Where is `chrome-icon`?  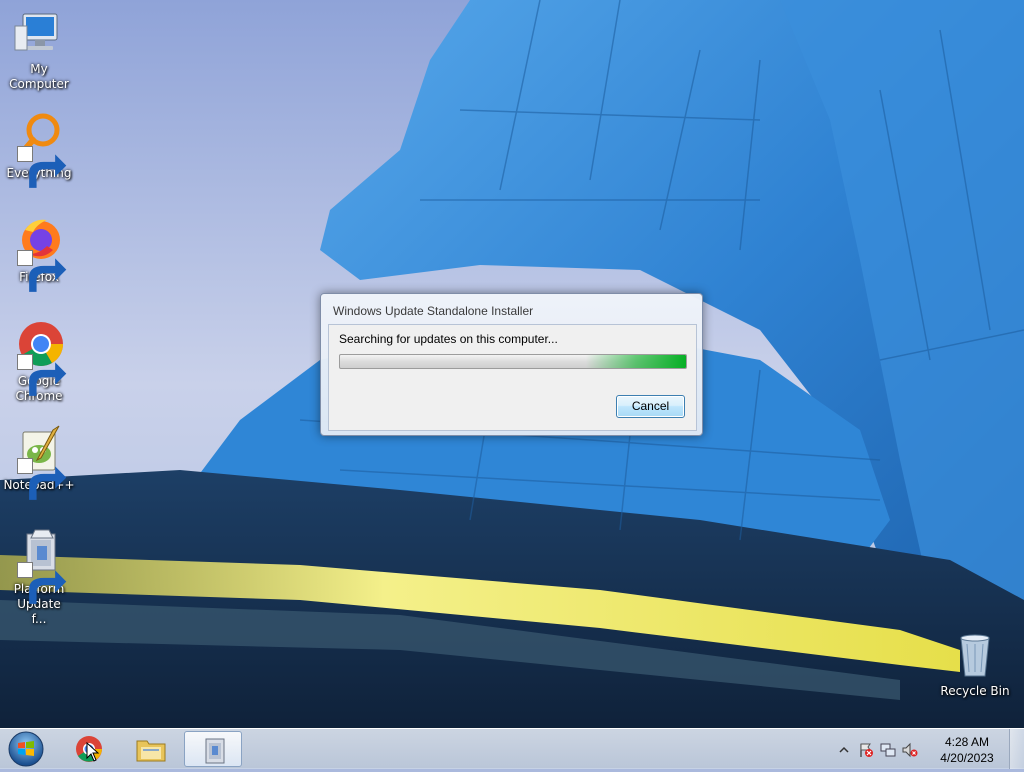 chrome-icon is located at coordinates (40, 358).